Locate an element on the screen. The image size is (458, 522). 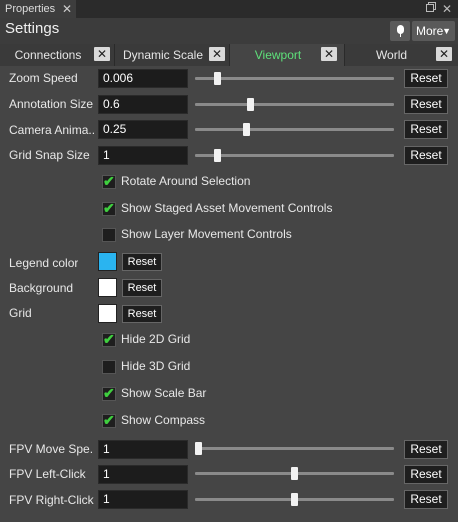
fpv-left-click-slider-handle is located at coordinates (294, 473).